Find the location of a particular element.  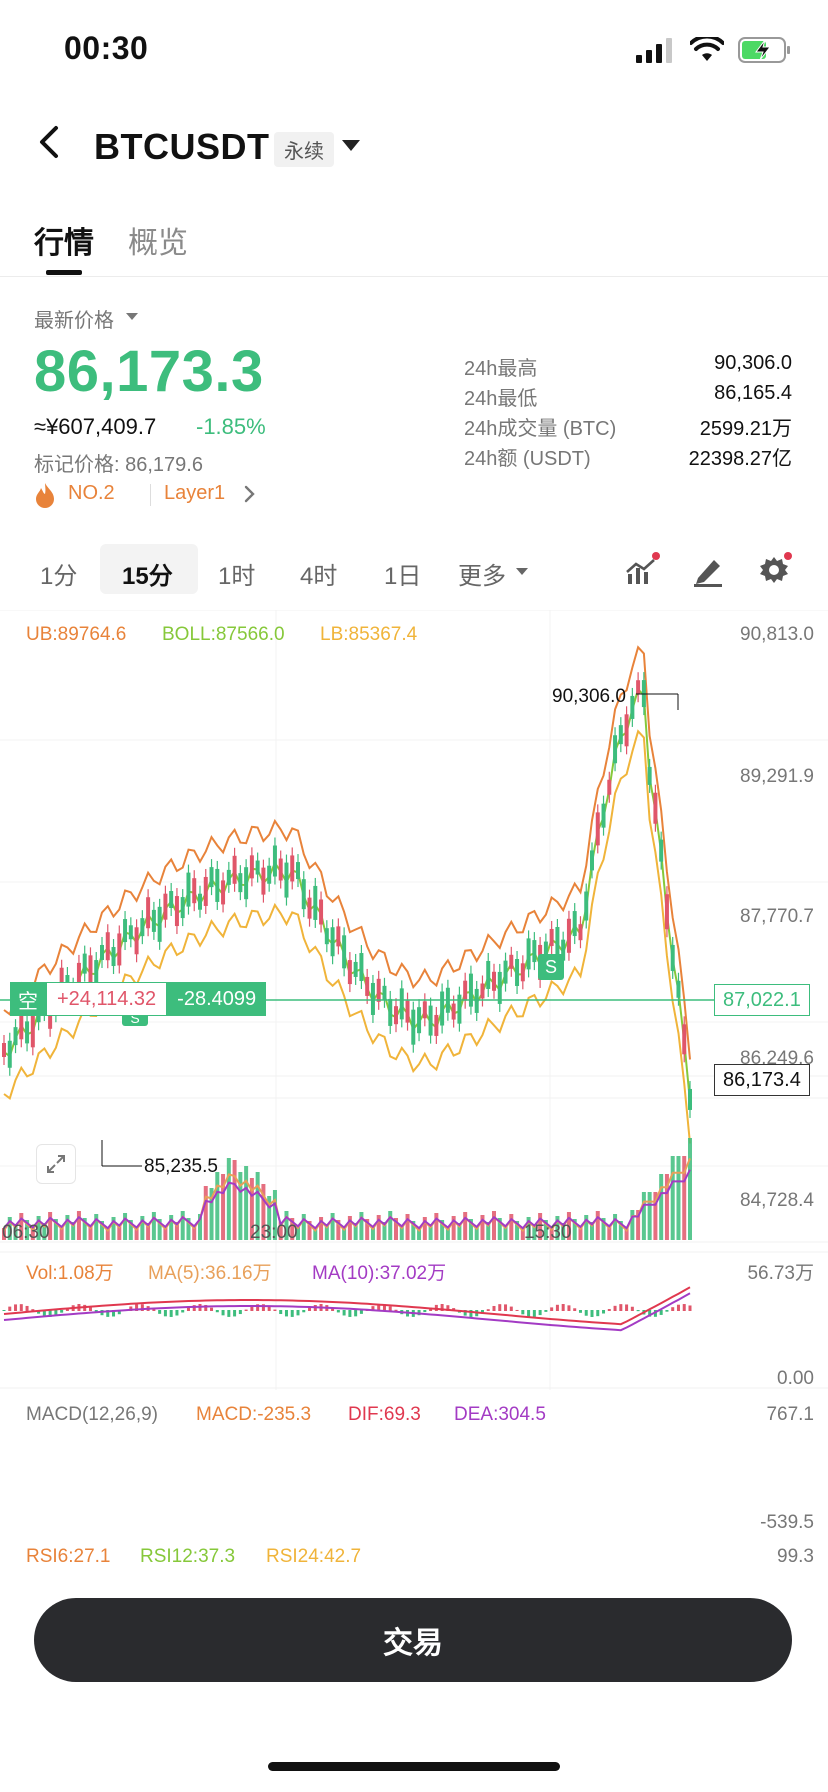

interval-4h: 4时 is located at coordinates (318, 573).